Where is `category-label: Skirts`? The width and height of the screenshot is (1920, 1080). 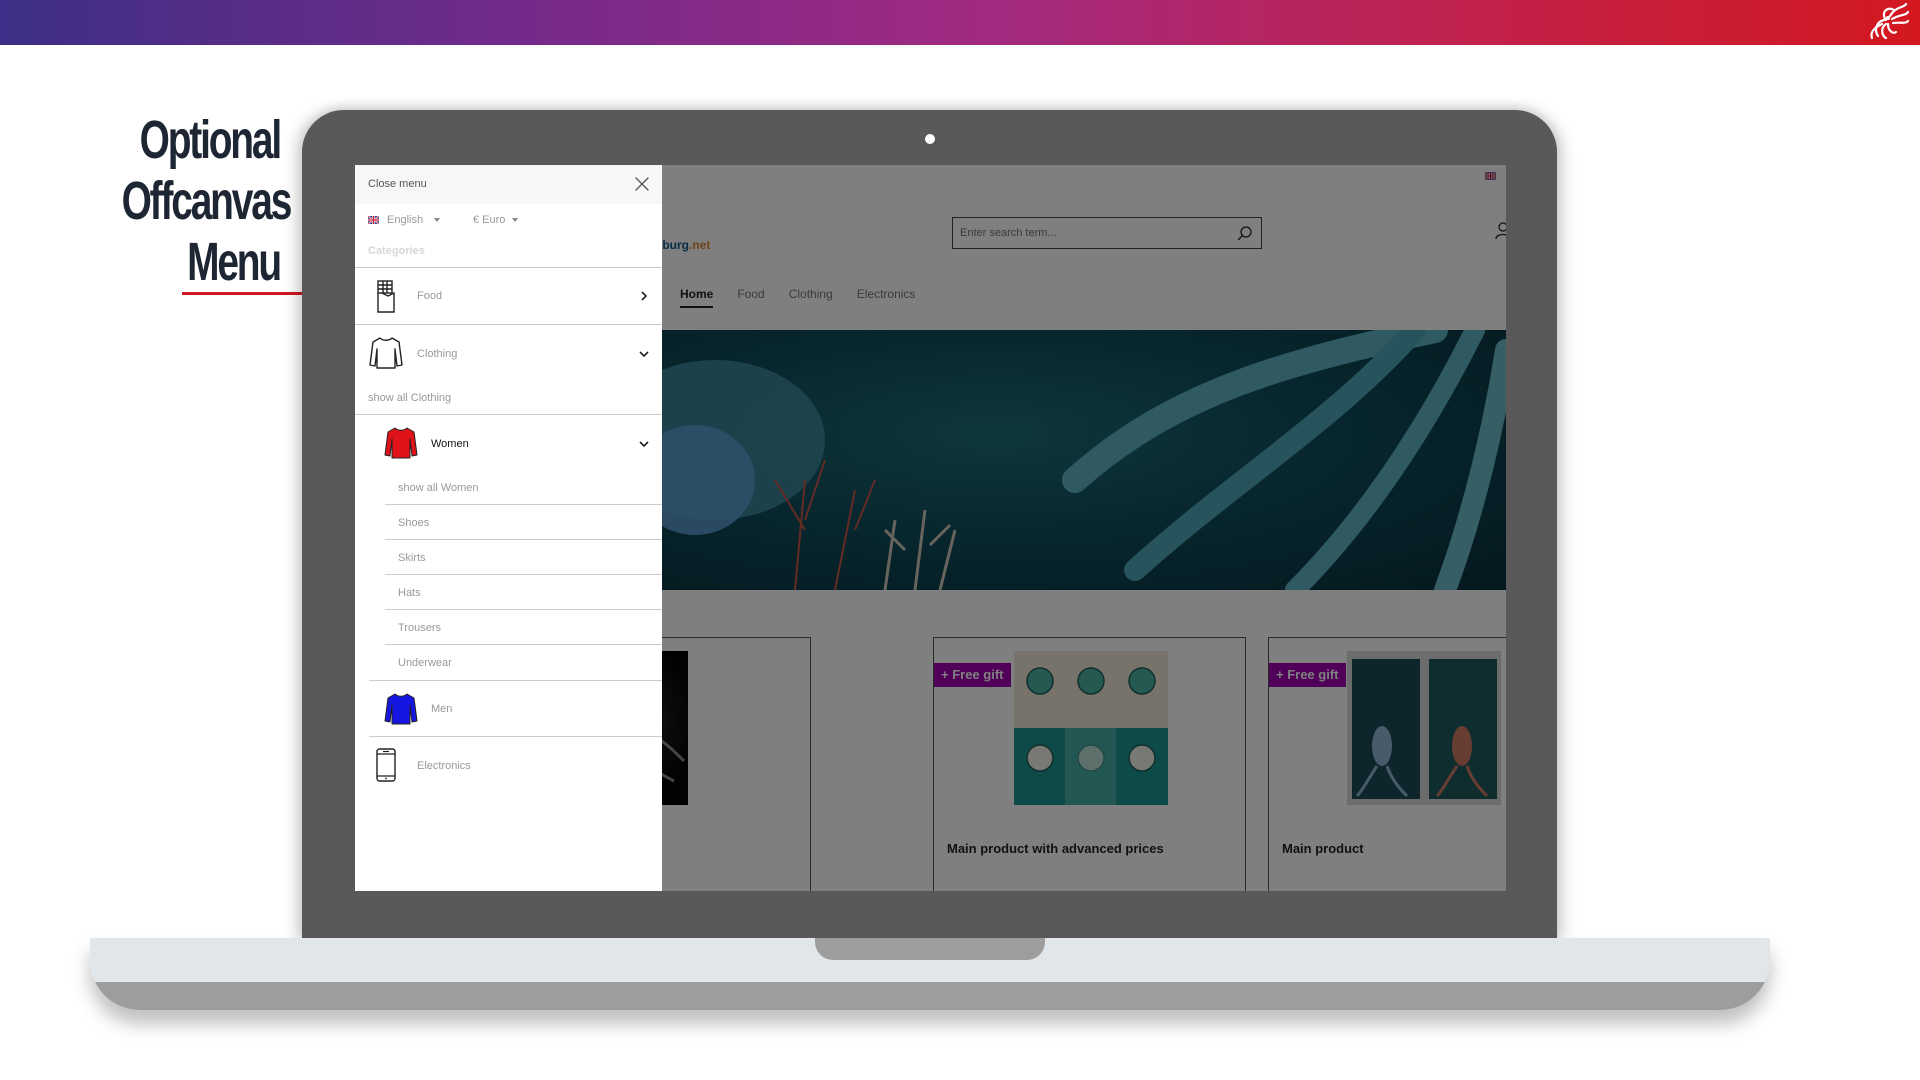
category-label: Skirts is located at coordinates (412, 558).